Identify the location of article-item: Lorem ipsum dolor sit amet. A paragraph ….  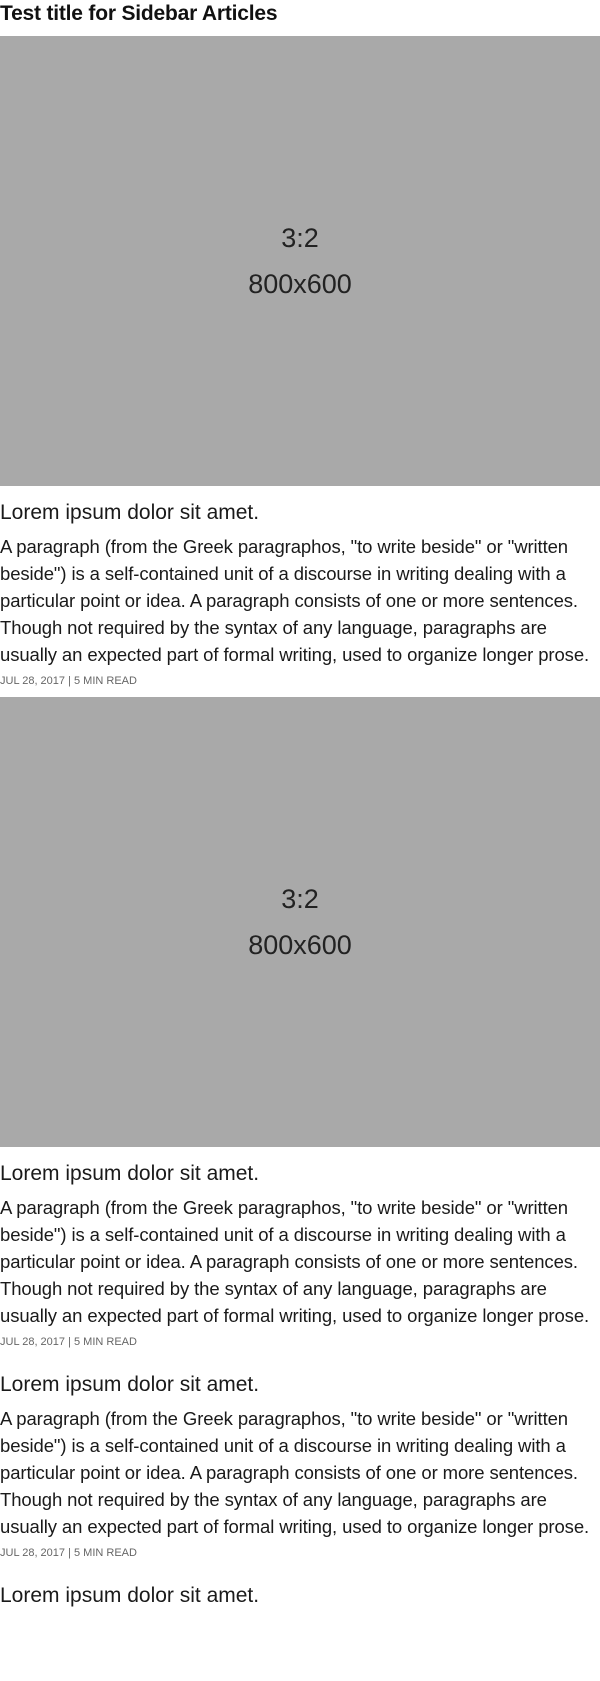
(300, 1463).